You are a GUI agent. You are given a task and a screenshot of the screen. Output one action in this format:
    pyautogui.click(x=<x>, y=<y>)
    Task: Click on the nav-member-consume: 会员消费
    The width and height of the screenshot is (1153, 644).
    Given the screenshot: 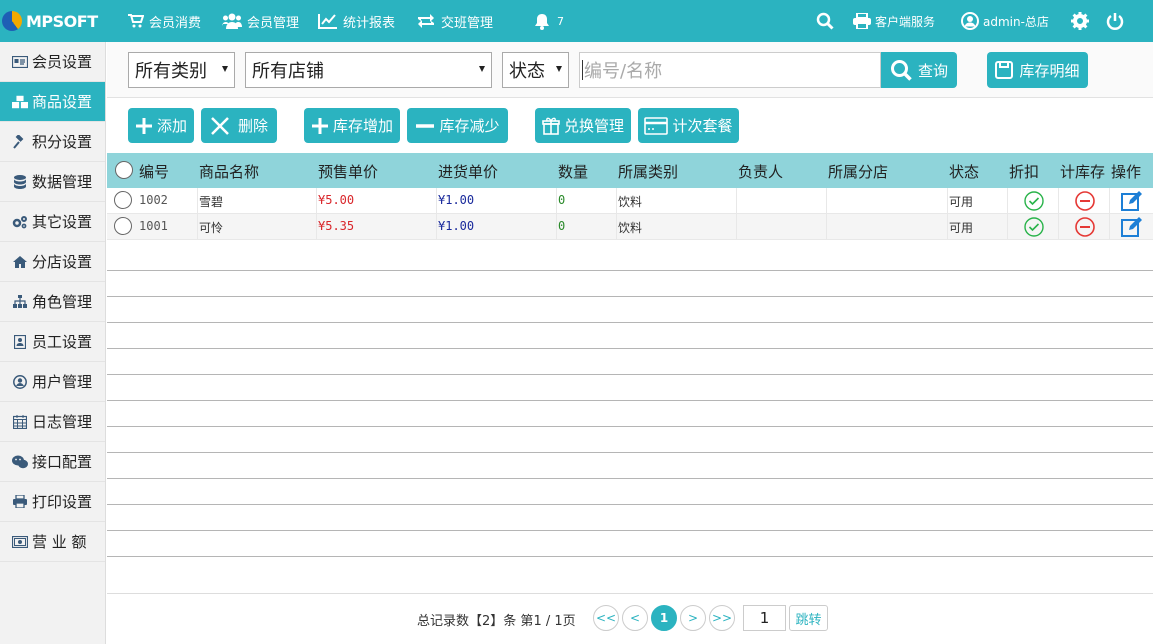 What is the action you would take?
    pyautogui.click(x=164, y=21)
    